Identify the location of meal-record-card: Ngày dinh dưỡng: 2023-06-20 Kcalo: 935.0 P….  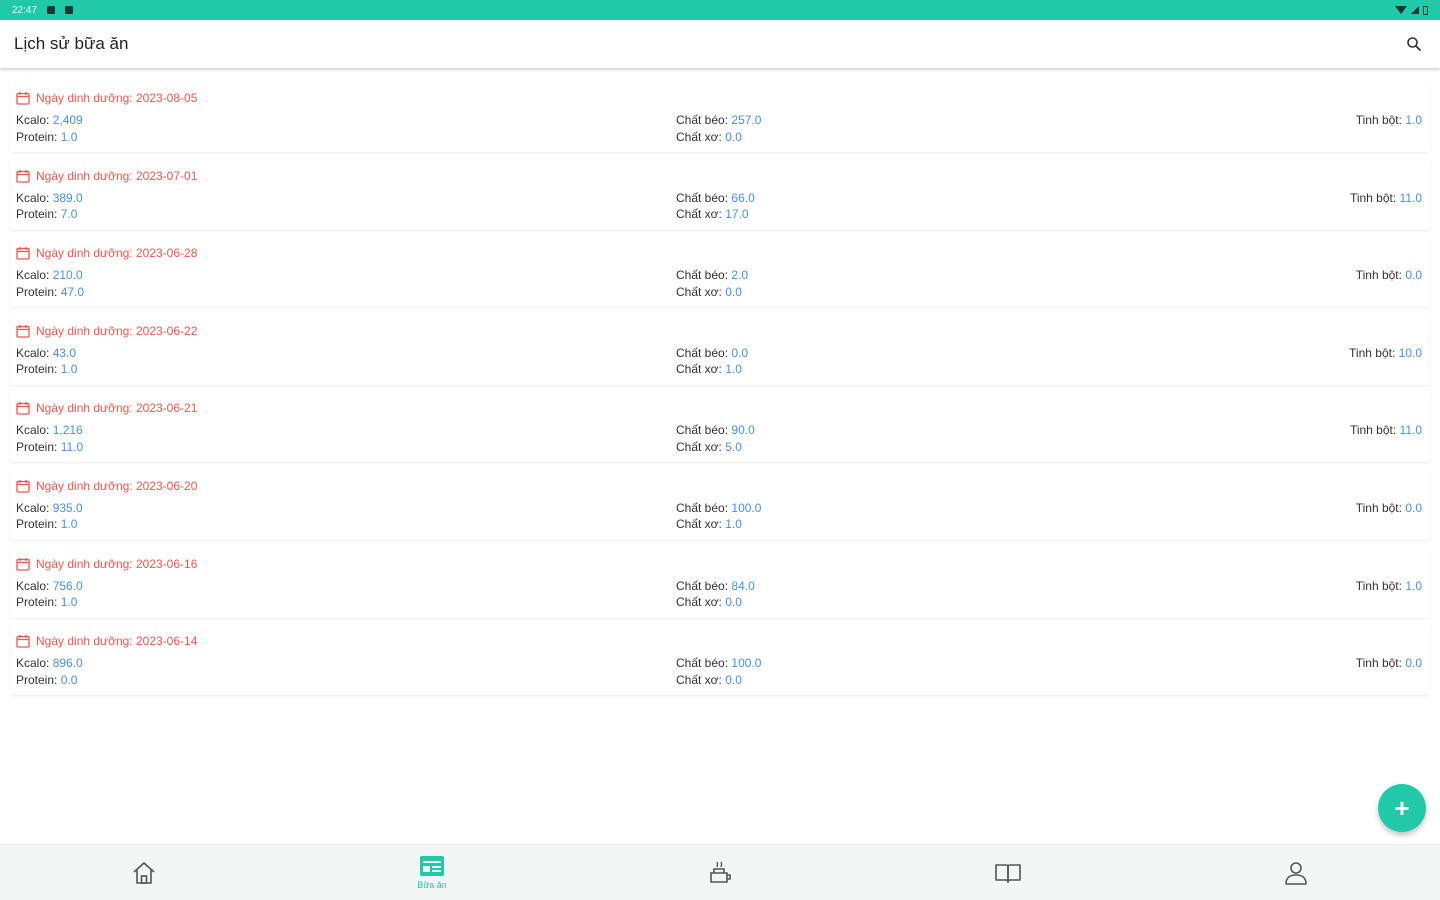
(720, 503).